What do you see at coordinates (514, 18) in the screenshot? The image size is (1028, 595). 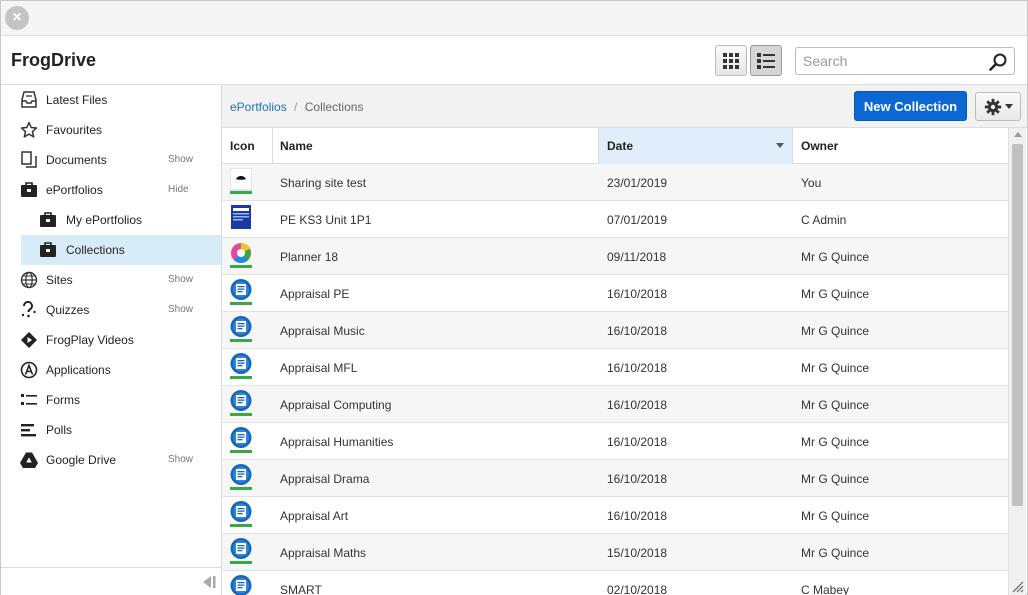 I see `window-title-strip: ×` at bounding box center [514, 18].